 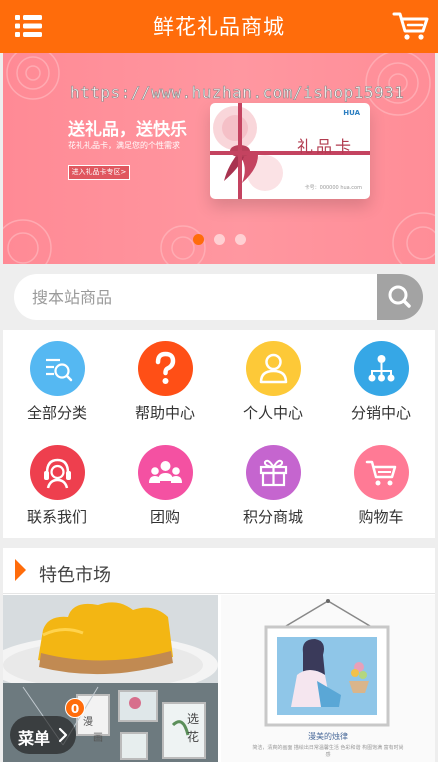 I want to click on search-input, so click(x=196, y=297).